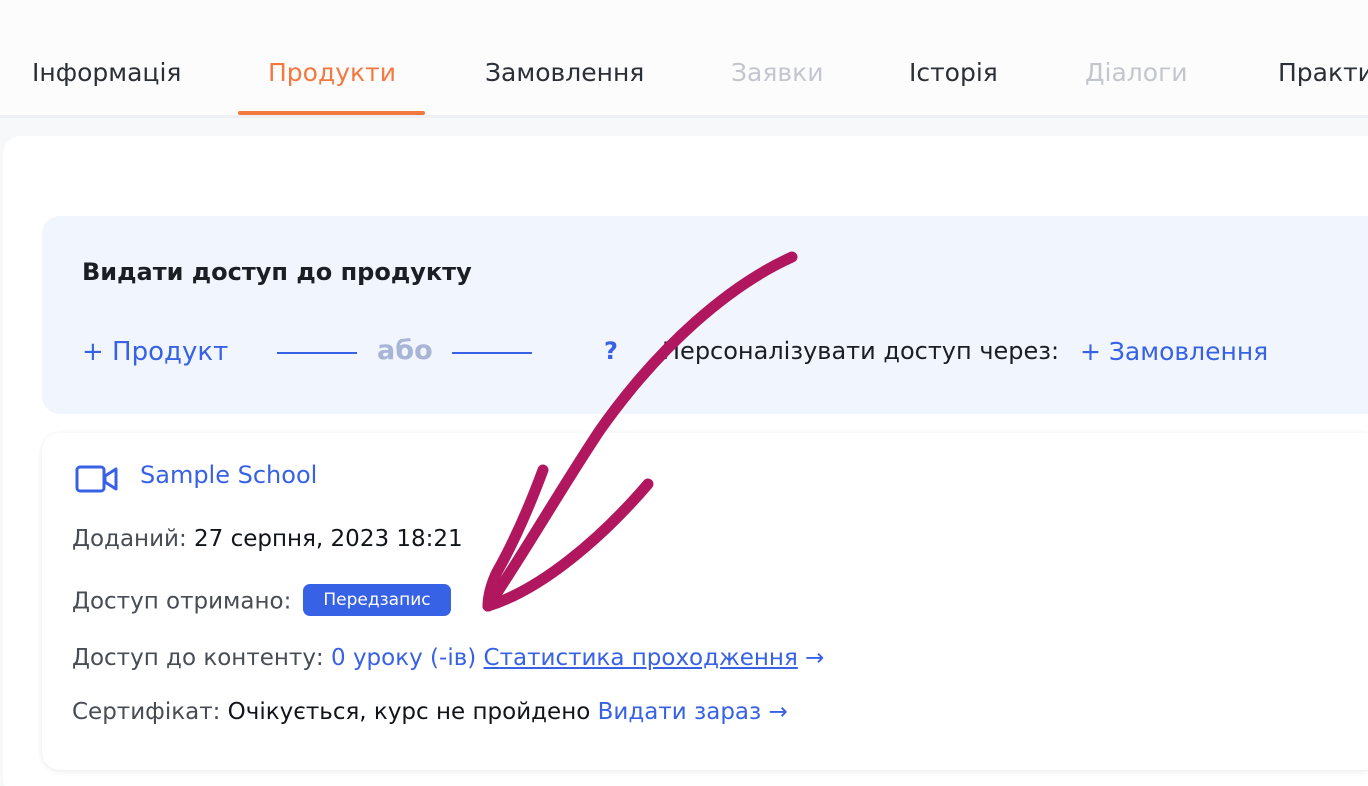 The image size is (1368, 786). Describe the element at coordinates (680, 712) in the screenshot. I see `issue-certificate-link: Видати зараз` at that location.